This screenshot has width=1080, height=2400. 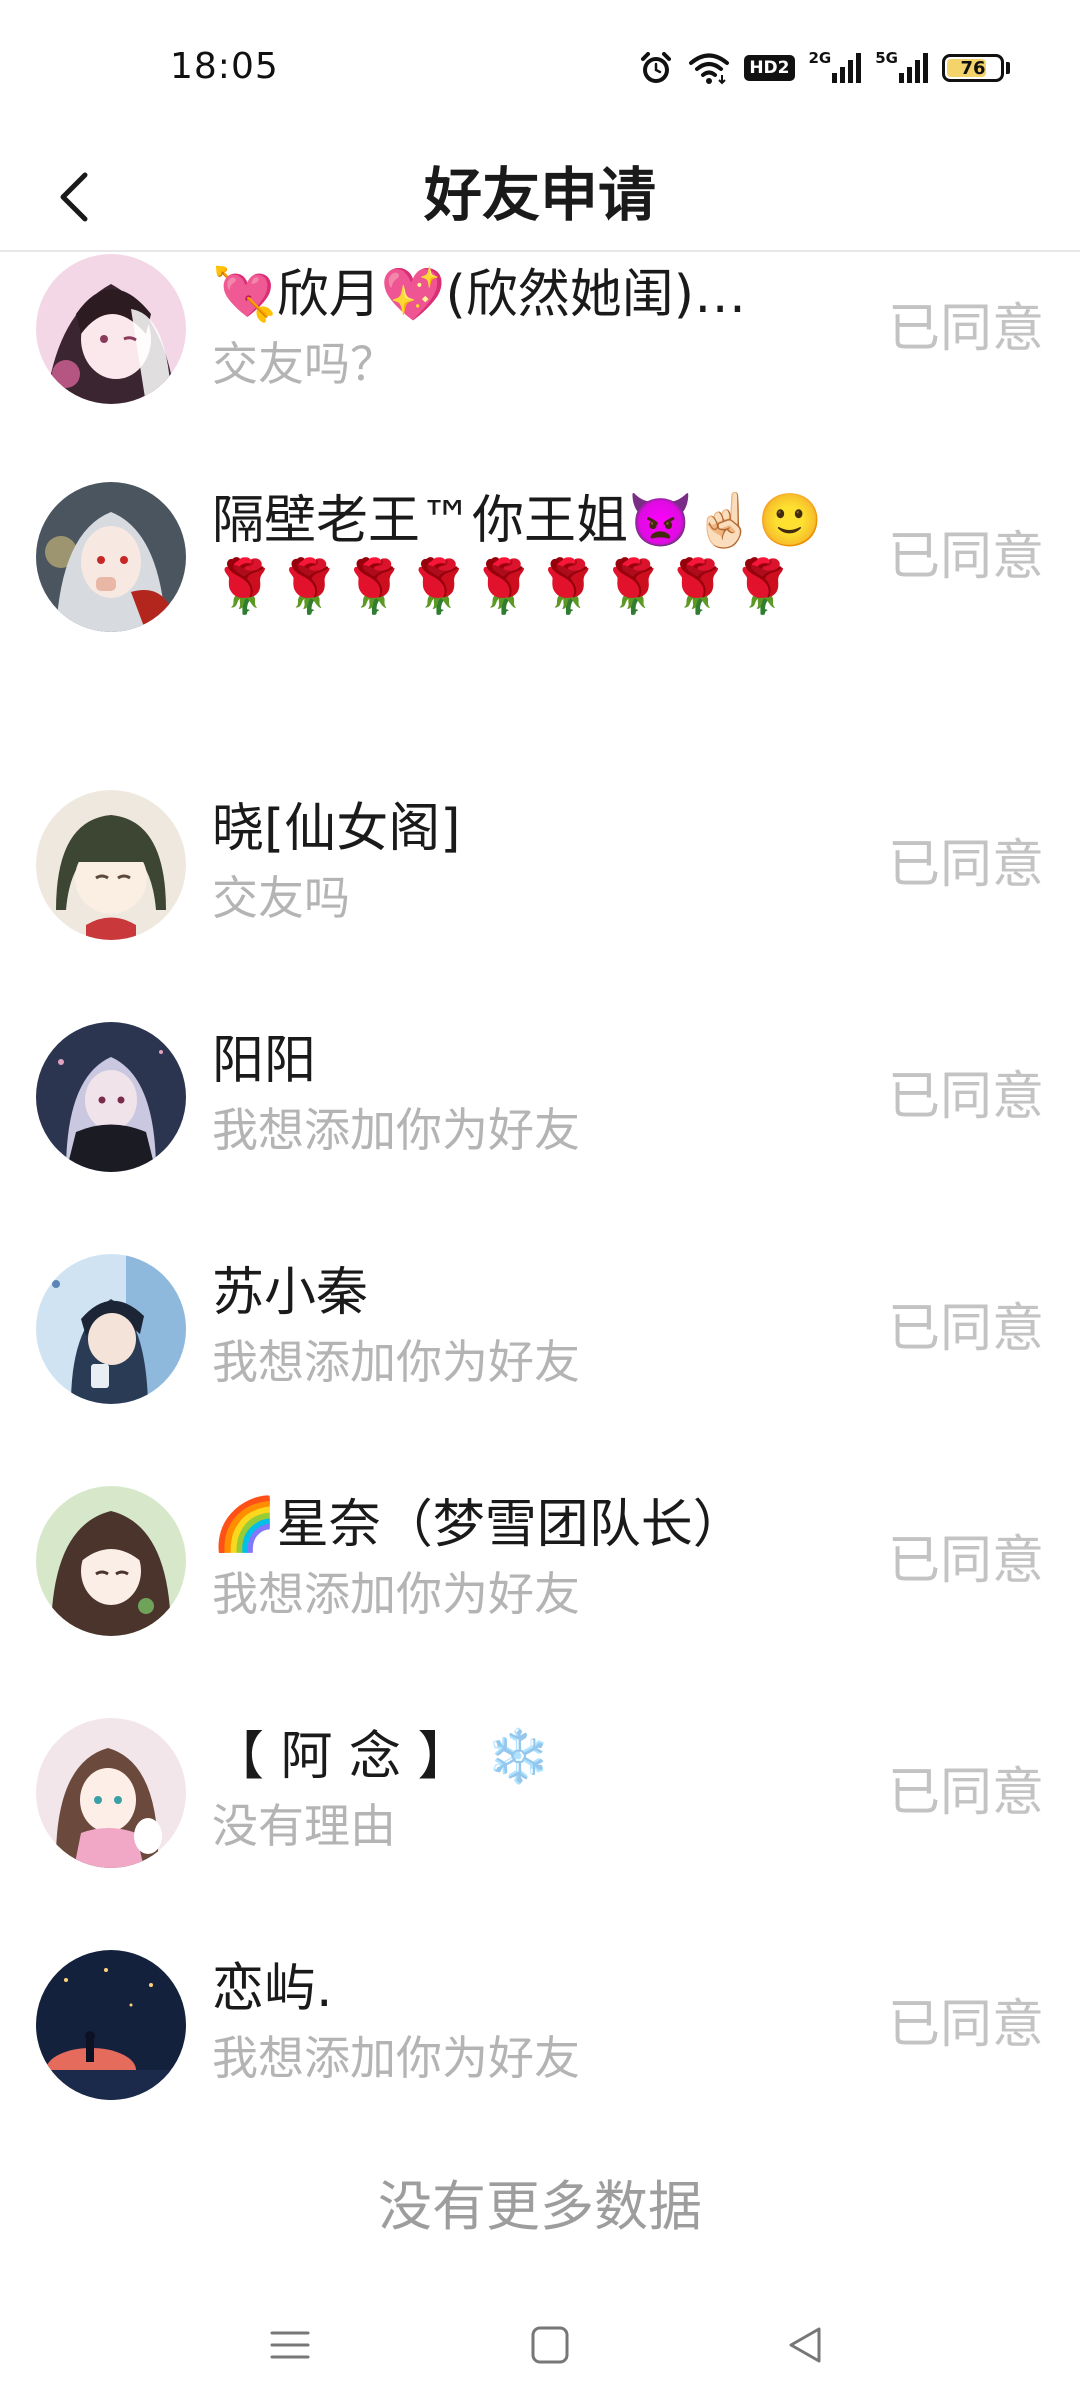 I want to click on friend-request-item: 苏小秦 我想添加你为好友 已同意, so click(x=540, y=1334).